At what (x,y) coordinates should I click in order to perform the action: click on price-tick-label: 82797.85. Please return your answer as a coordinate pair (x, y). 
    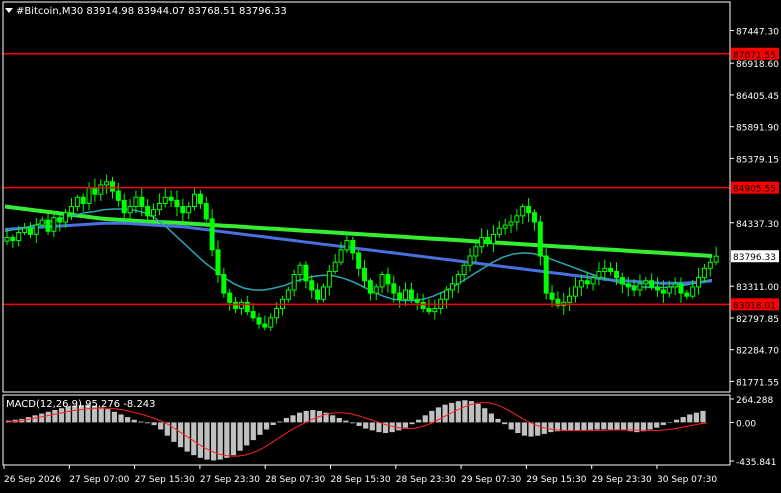
    Looking at the image, I should click on (757, 320).